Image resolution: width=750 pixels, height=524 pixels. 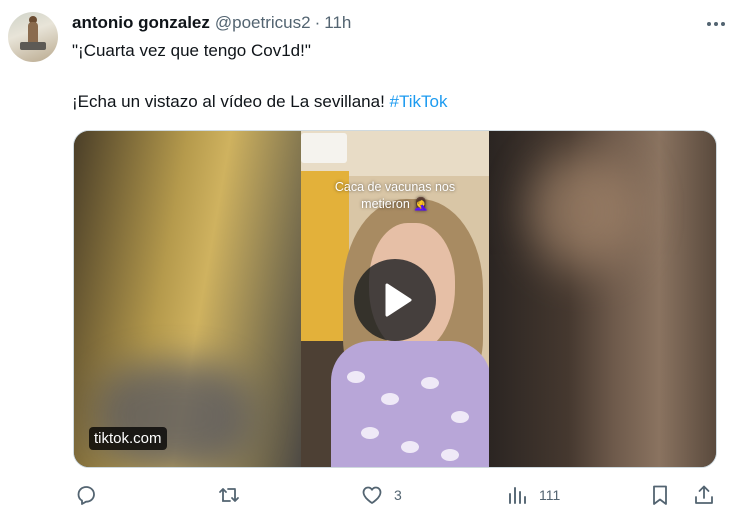 I want to click on play-button, so click(x=395, y=300).